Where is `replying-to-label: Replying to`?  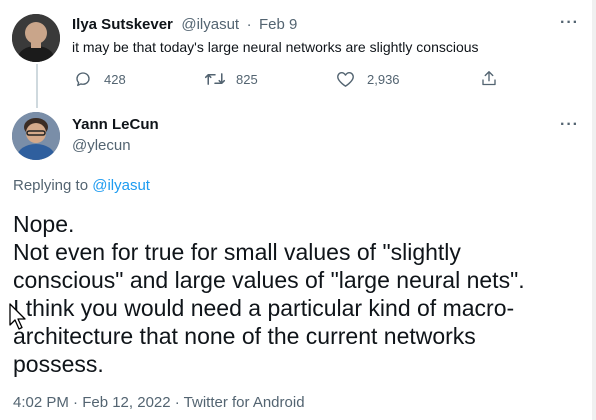 replying-to-label: Replying to is located at coordinates (51, 185).